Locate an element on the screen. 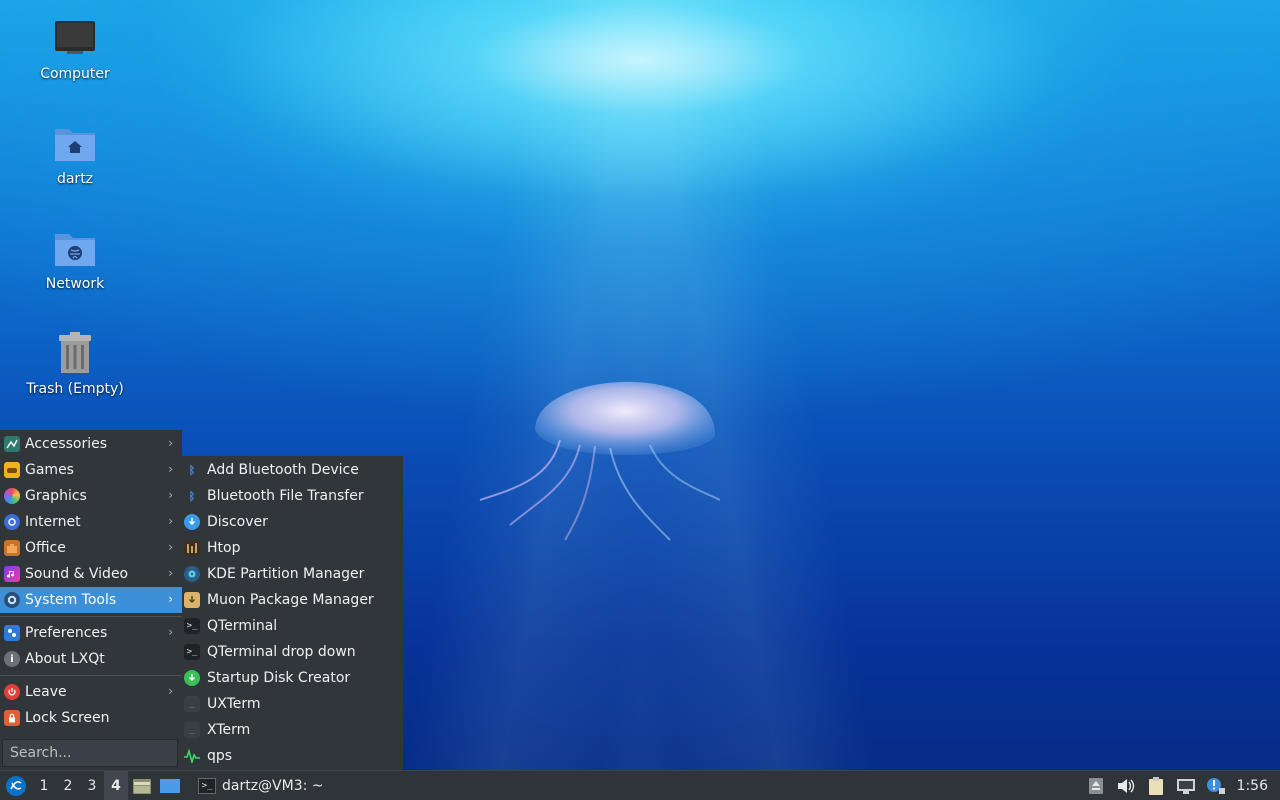 The image size is (1280, 800). package-manager-icon is located at coordinates (192, 600).